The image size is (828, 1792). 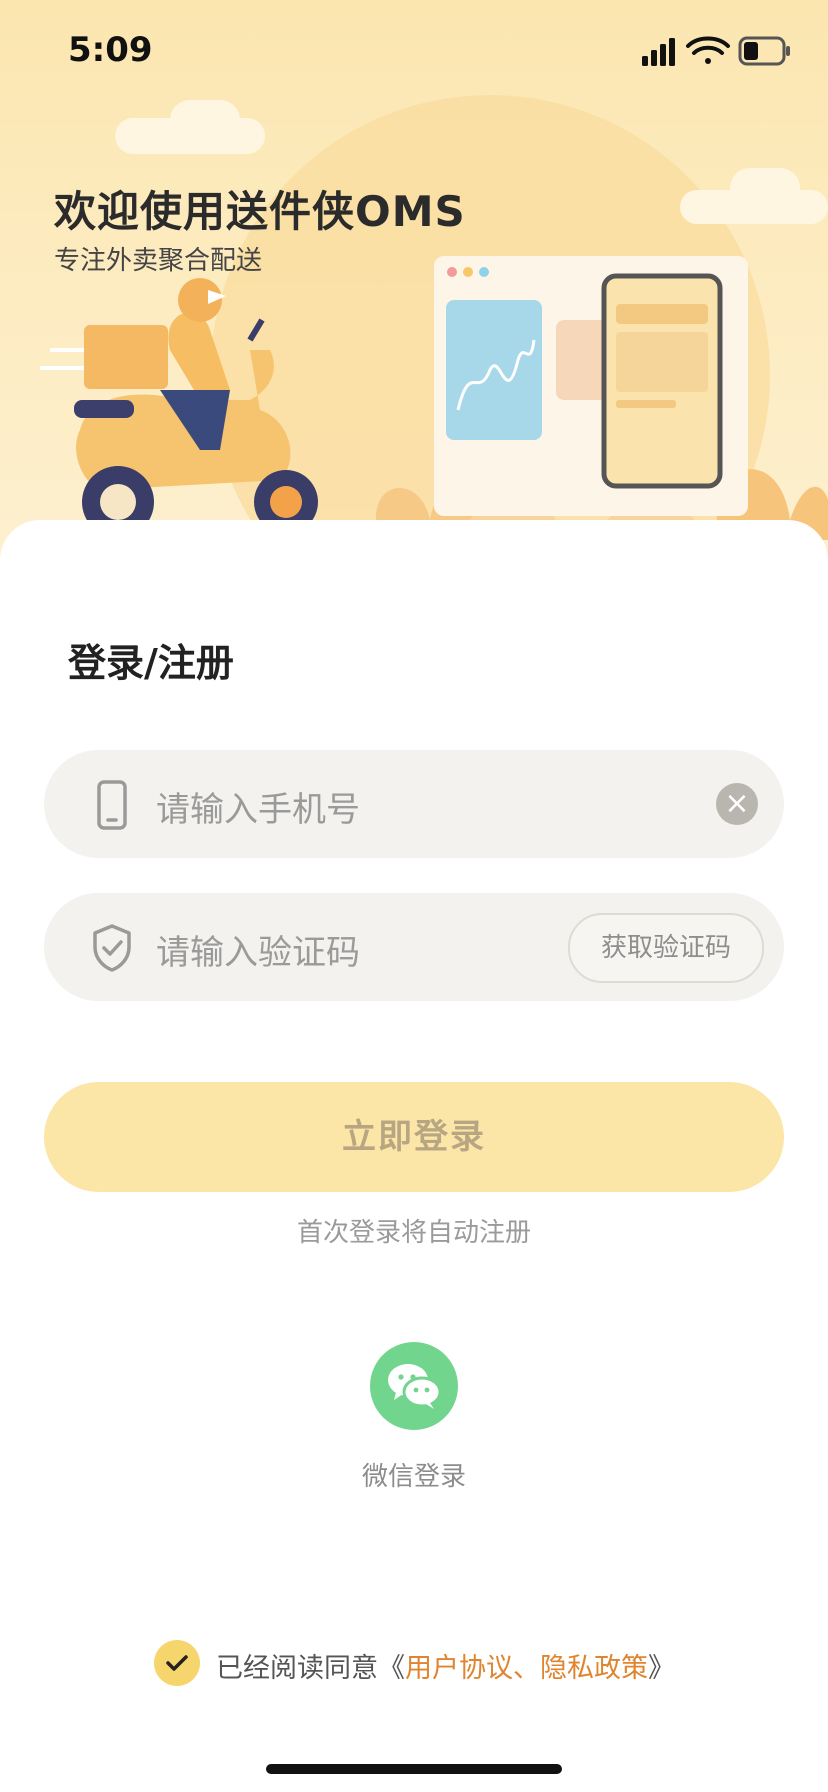 What do you see at coordinates (658, 52) in the screenshot?
I see `signal-icon` at bounding box center [658, 52].